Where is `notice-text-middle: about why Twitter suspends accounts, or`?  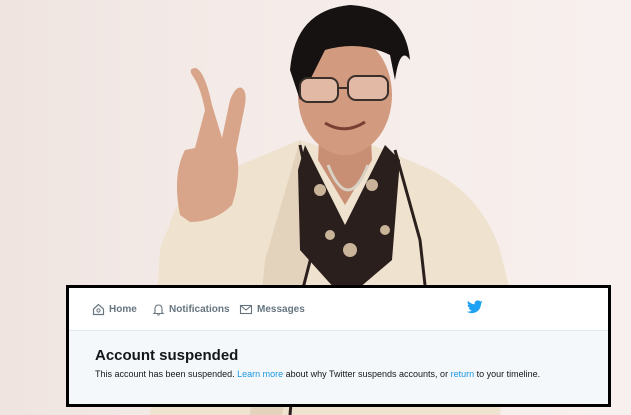
notice-text-middle: about why Twitter suspends accounts, or is located at coordinates (367, 374).